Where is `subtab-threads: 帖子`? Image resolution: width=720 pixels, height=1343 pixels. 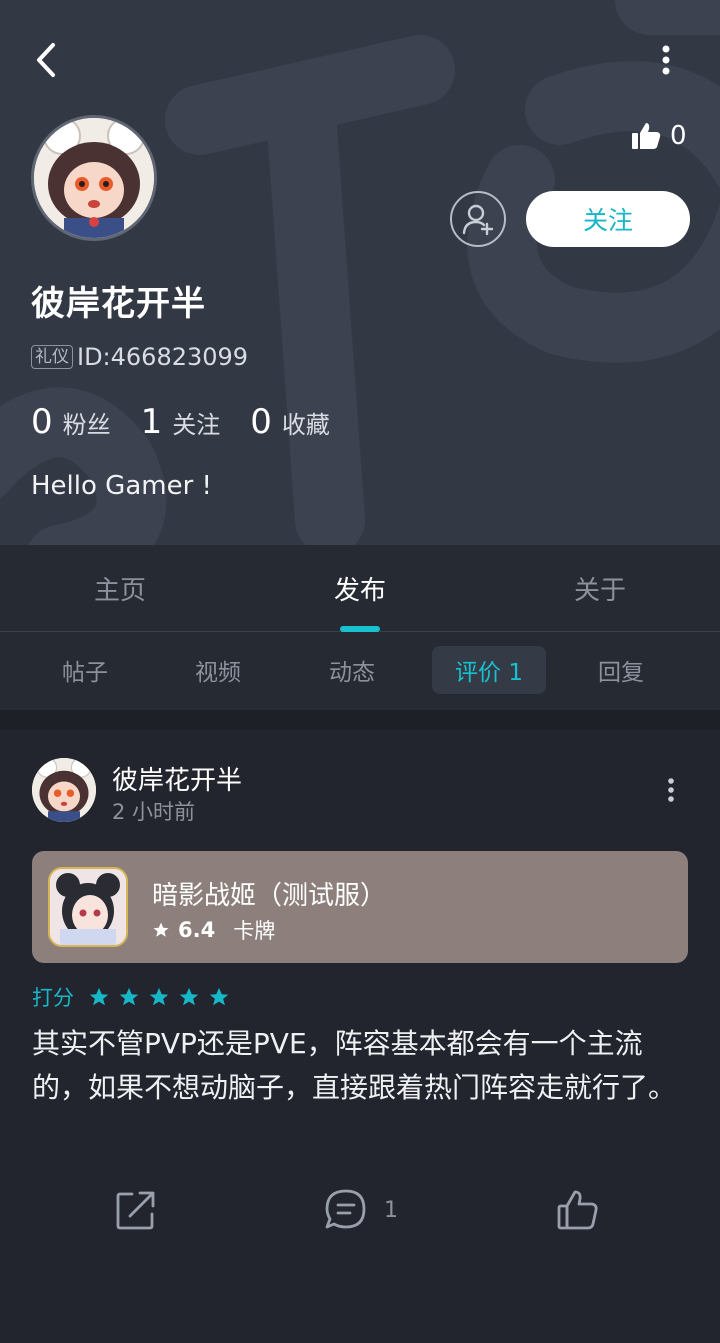 subtab-threads: 帖子 is located at coordinates (85, 670).